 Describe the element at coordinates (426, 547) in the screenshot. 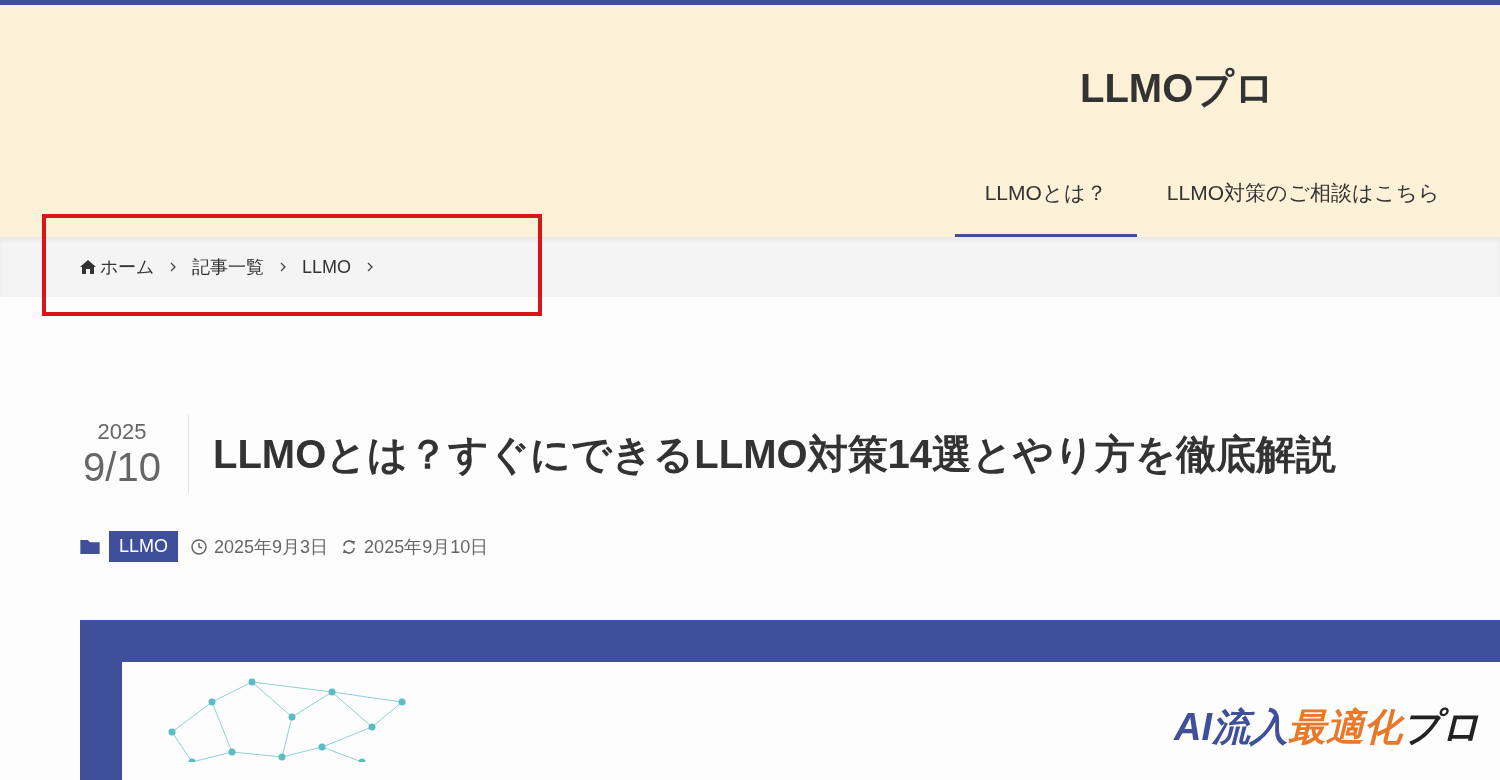

I see `updated-date: 2025年9月10日` at that location.